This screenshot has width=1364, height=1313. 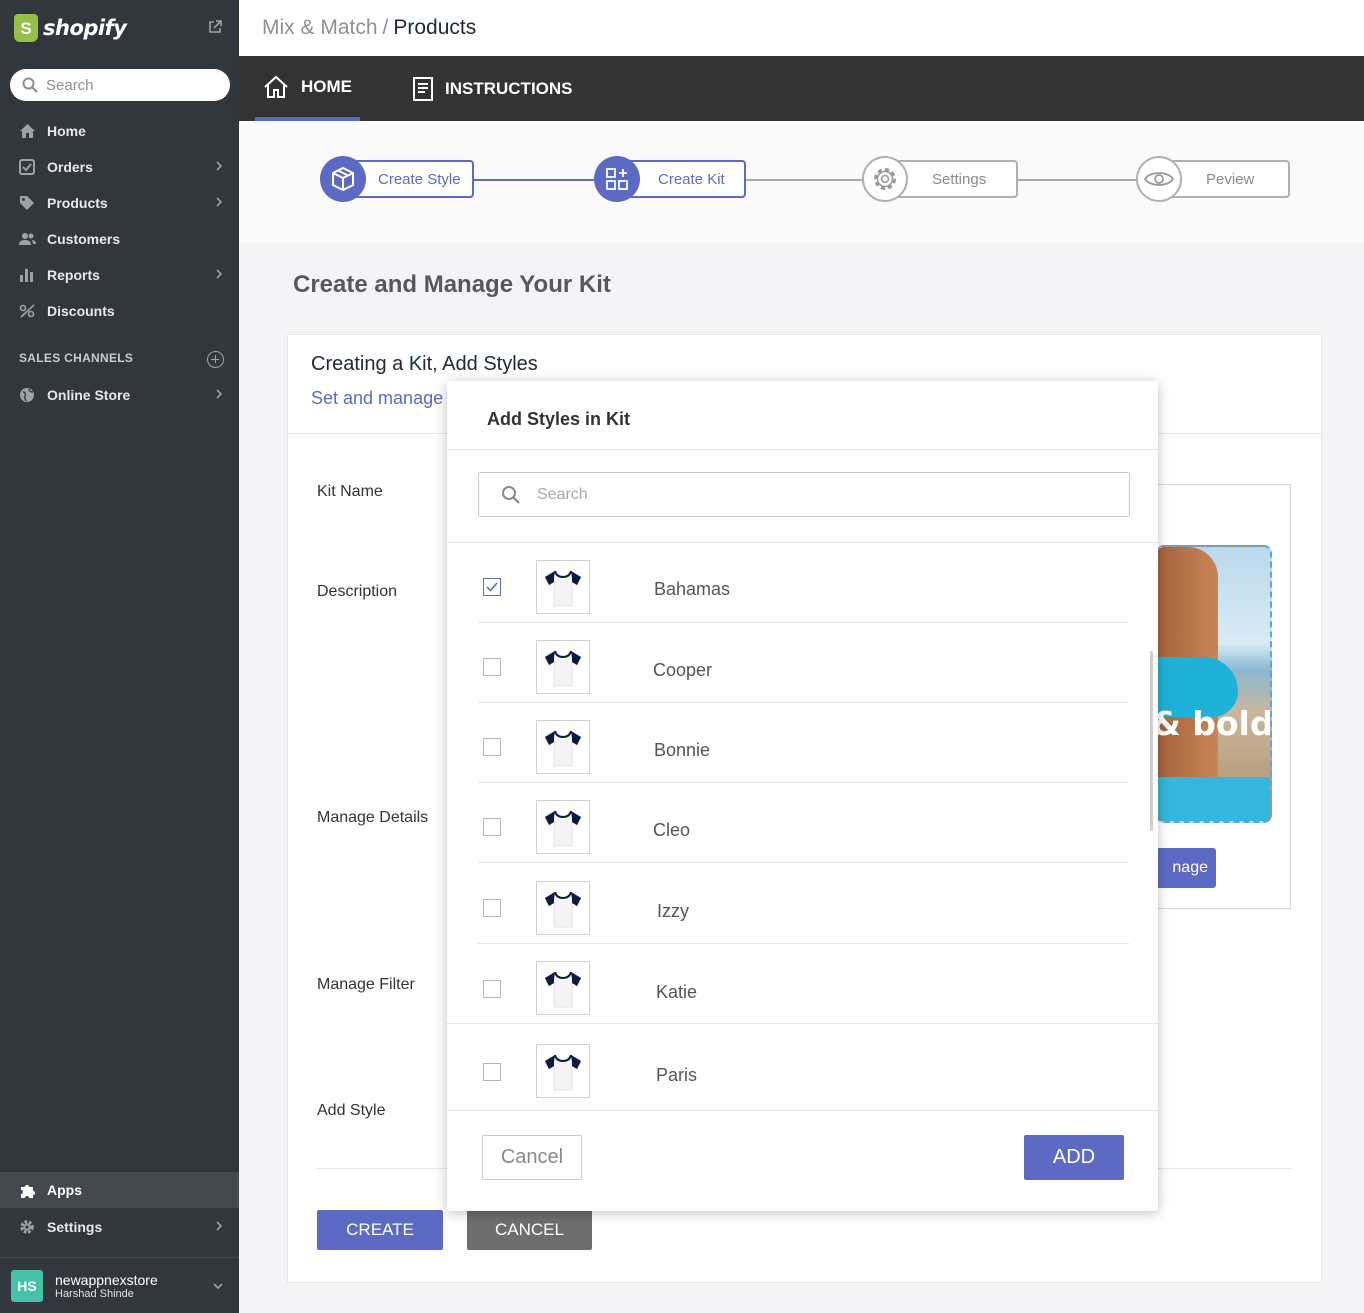 What do you see at coordinates (423, 88) in the screenshot?
I see `document-icon` at bounding box center [423, 88].